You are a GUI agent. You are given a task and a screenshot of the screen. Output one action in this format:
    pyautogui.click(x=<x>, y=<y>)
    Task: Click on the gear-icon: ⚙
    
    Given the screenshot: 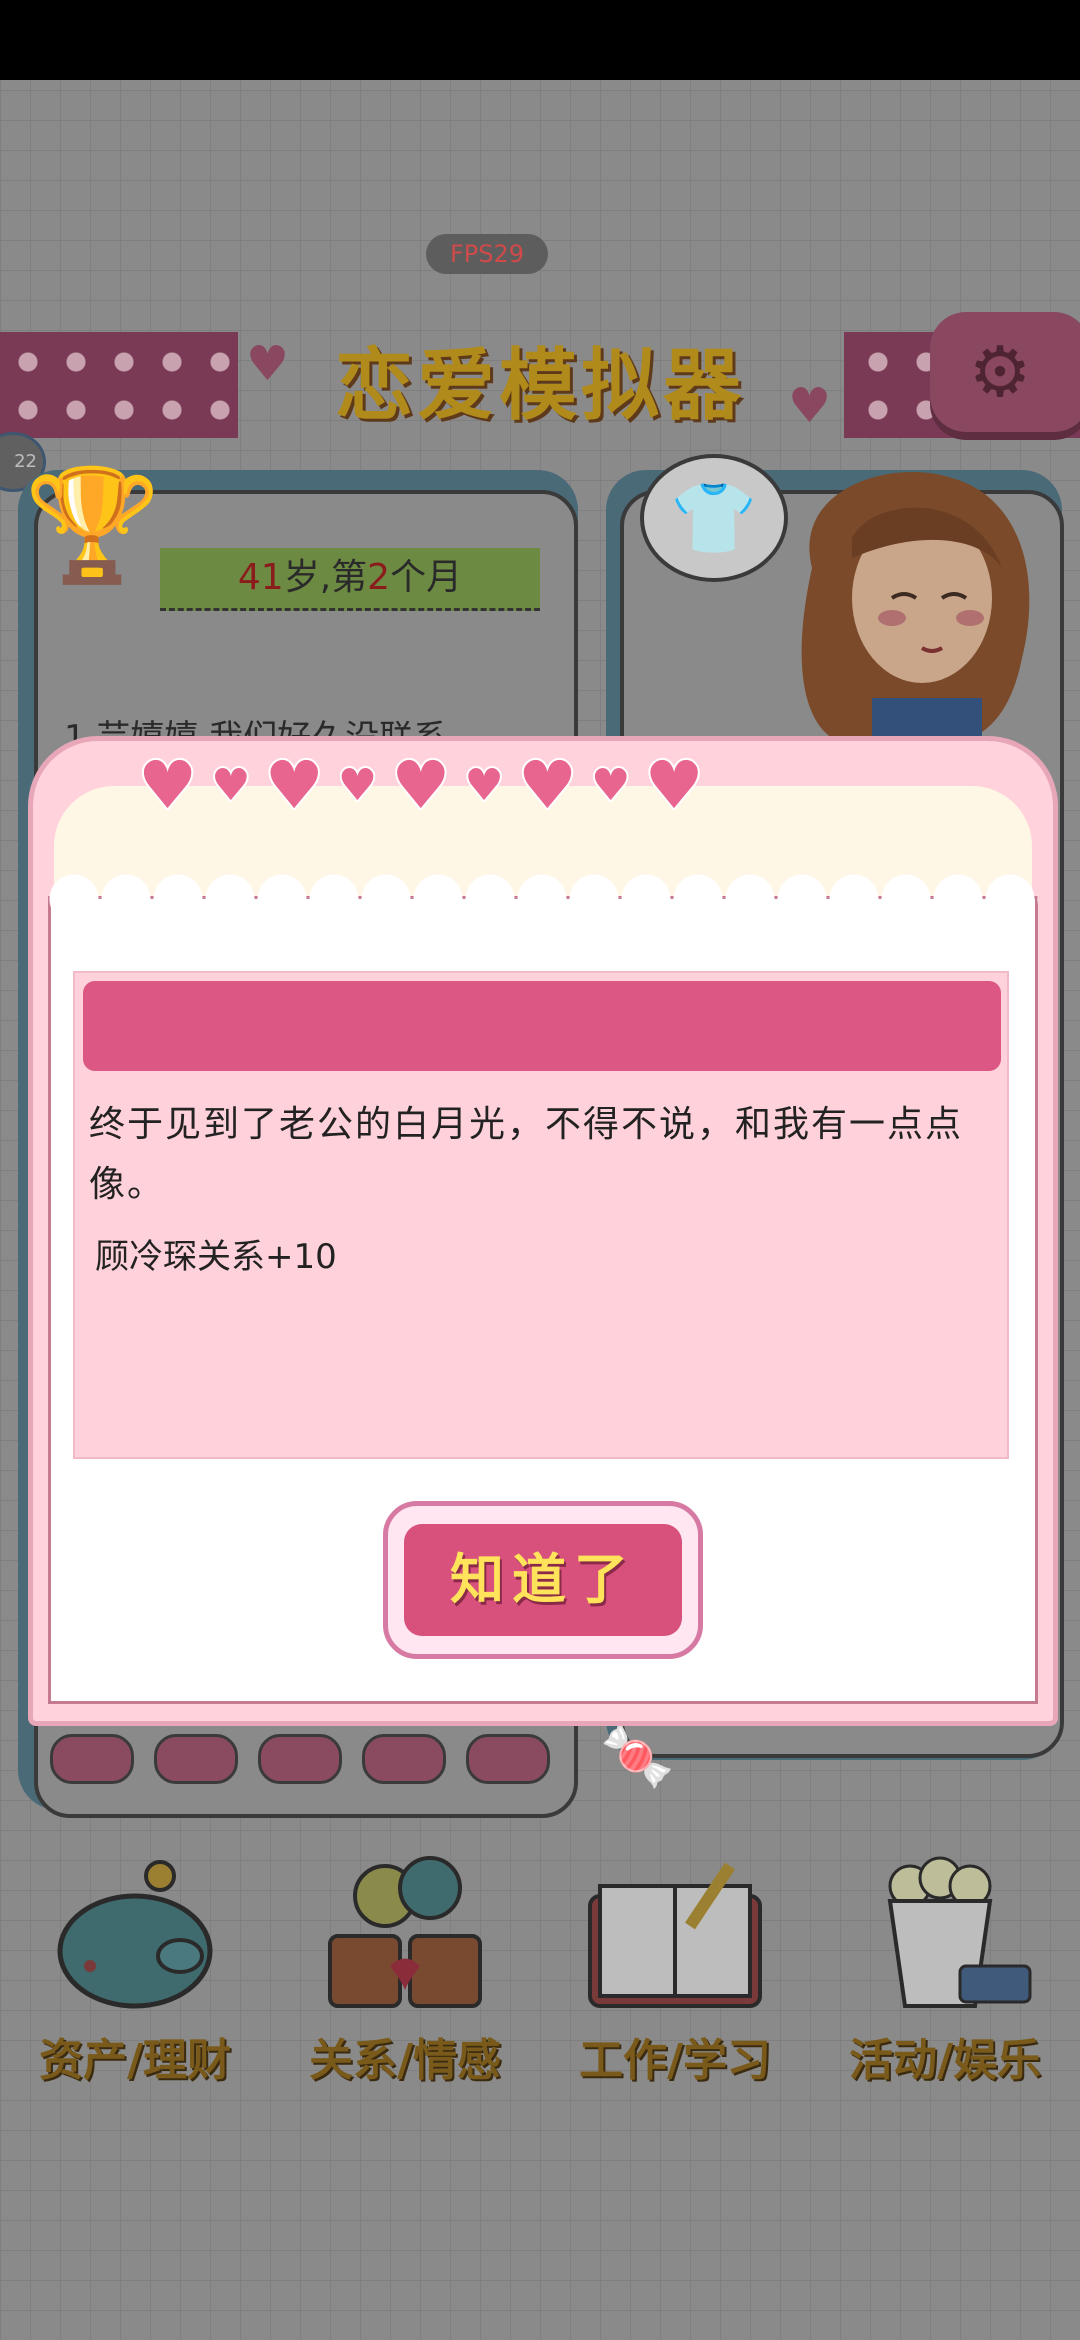 What is the action you would take?
    pyautogui.click(x=1000, y=372)
    